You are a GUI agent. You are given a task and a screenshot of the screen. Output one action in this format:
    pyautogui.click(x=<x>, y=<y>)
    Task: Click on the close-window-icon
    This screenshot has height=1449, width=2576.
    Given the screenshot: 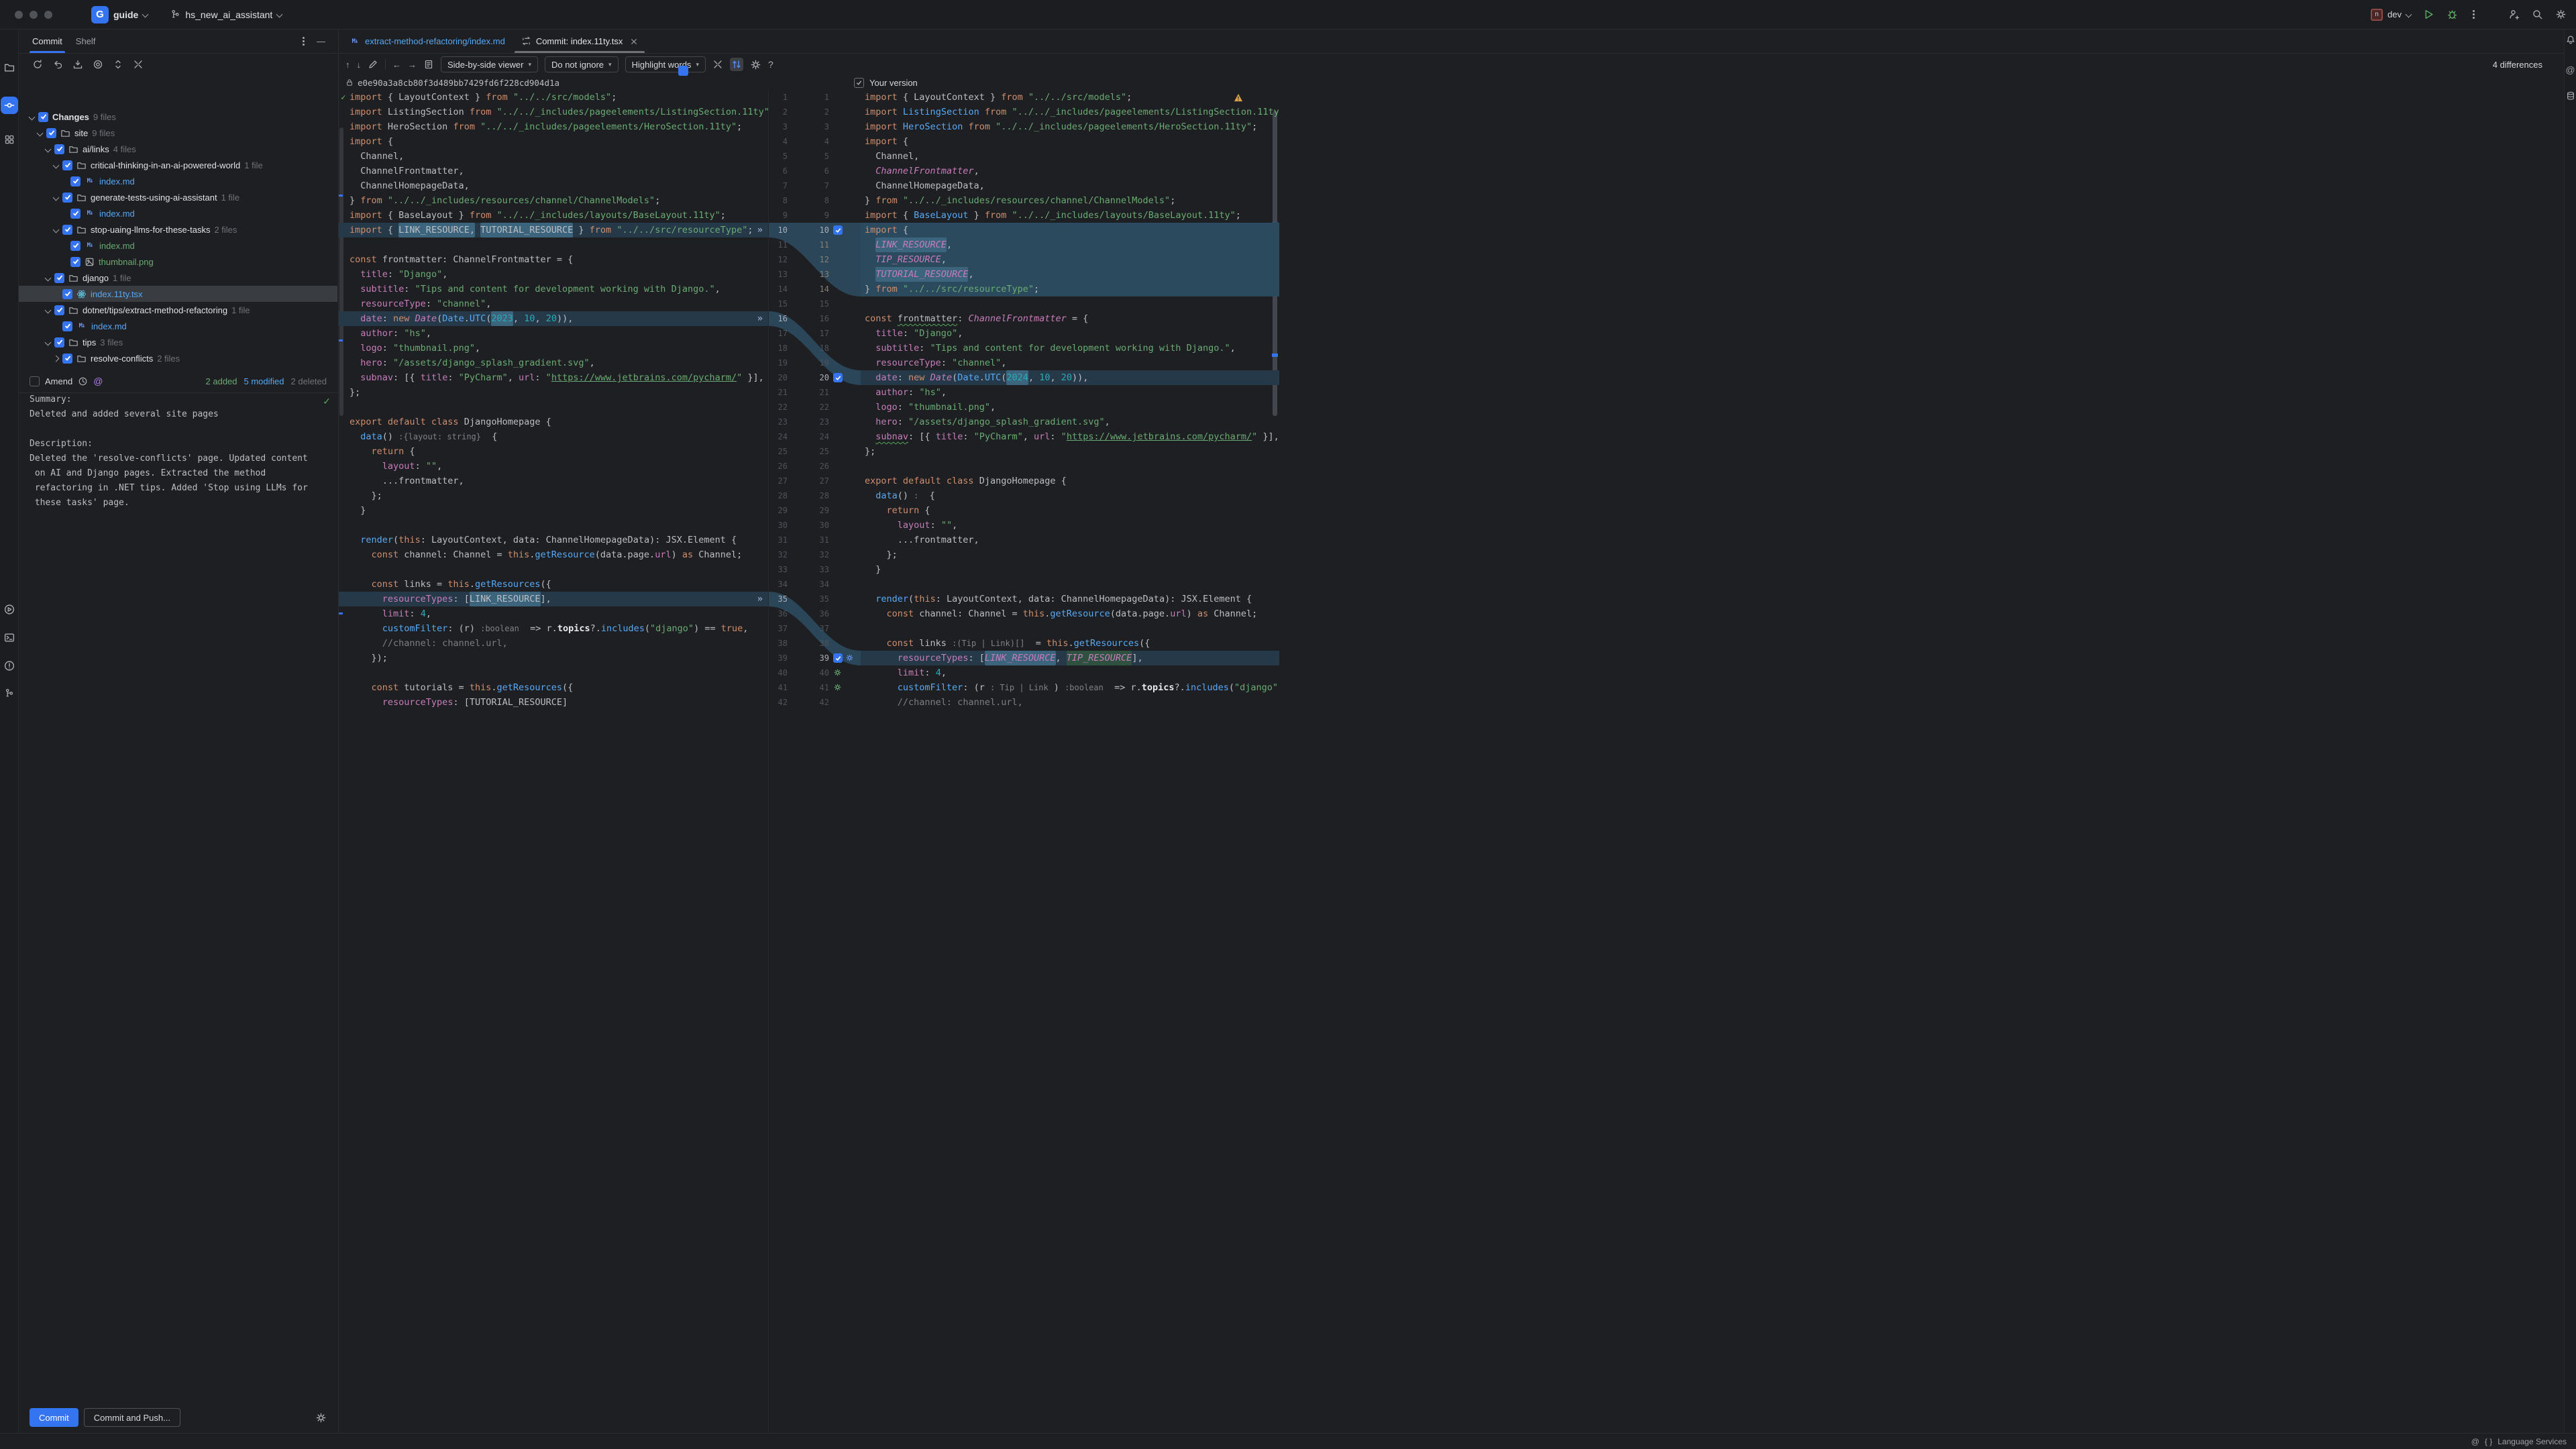 What is the action you would take?
    pyautogui.click(x=19, y=14)
    